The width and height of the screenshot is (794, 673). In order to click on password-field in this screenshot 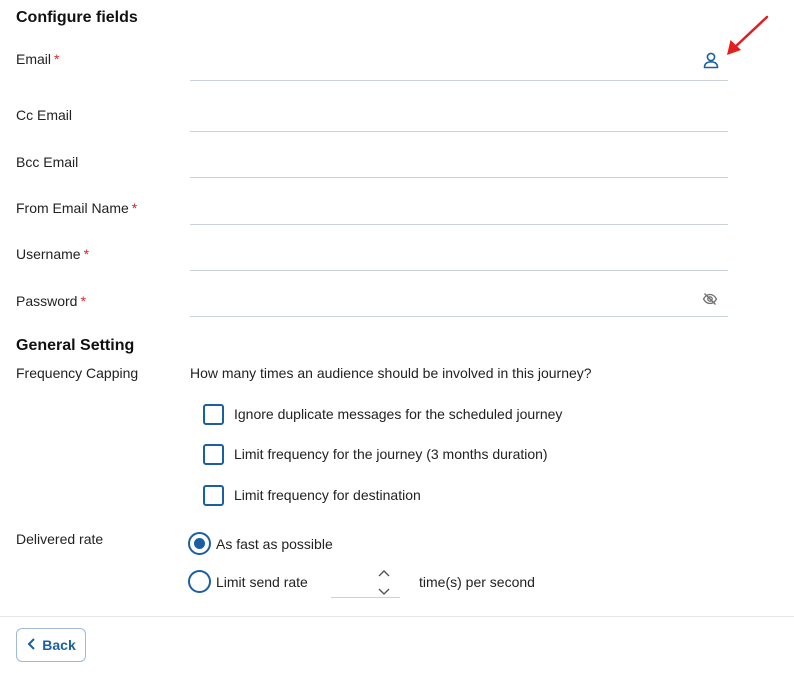, I will do `click(440, 299)`.